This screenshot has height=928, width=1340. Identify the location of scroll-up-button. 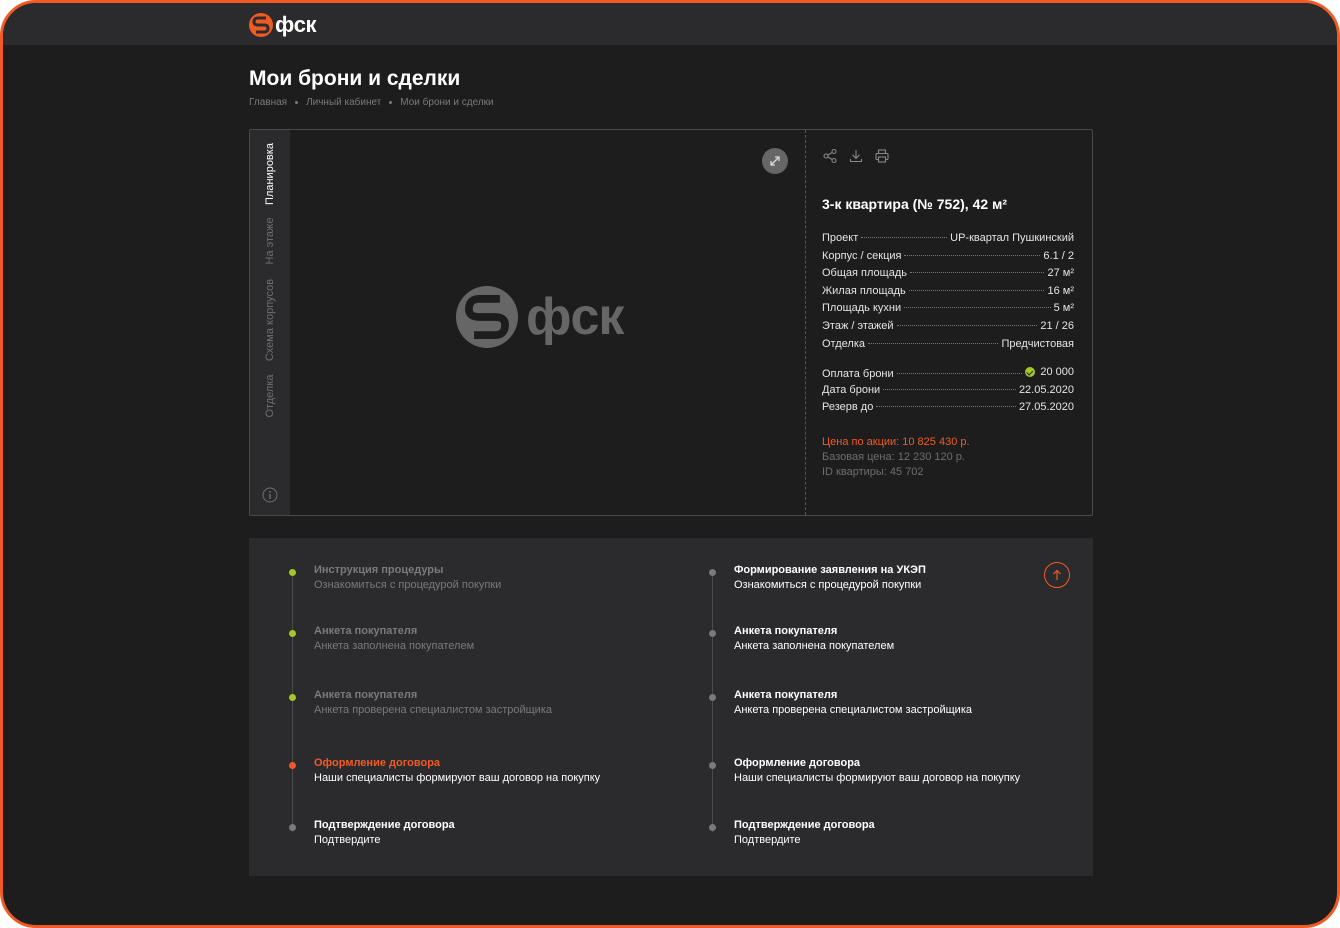
(1057, 575).